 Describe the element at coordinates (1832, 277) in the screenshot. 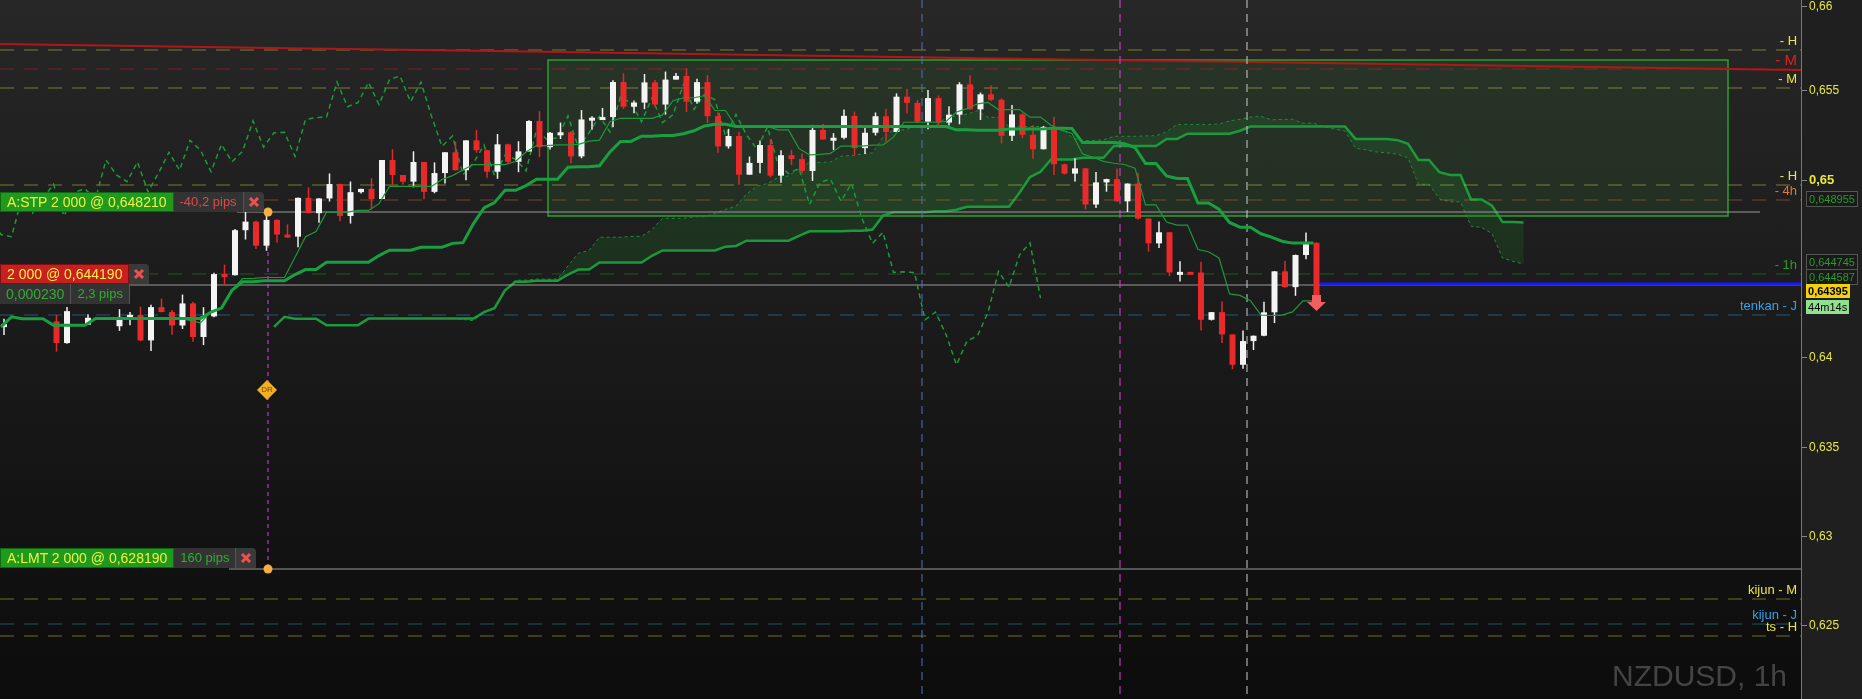

I see `price-tag: 0,644587` at that location.